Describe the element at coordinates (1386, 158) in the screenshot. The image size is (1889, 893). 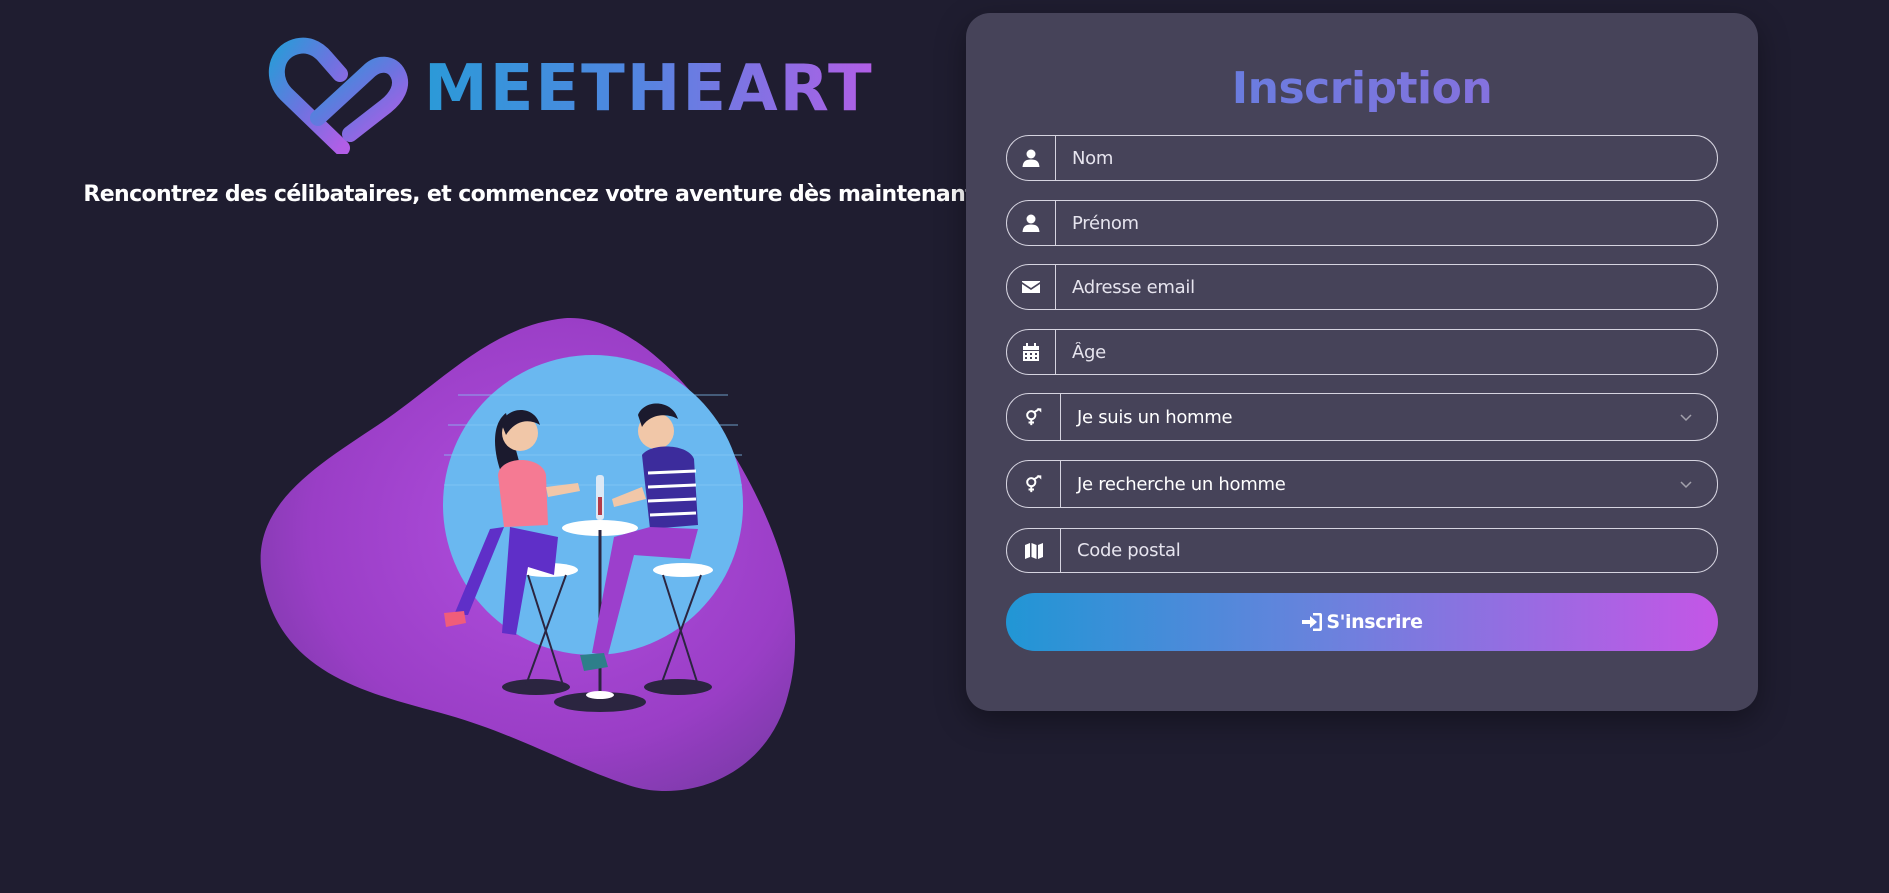
I see `nom-input` at that location.